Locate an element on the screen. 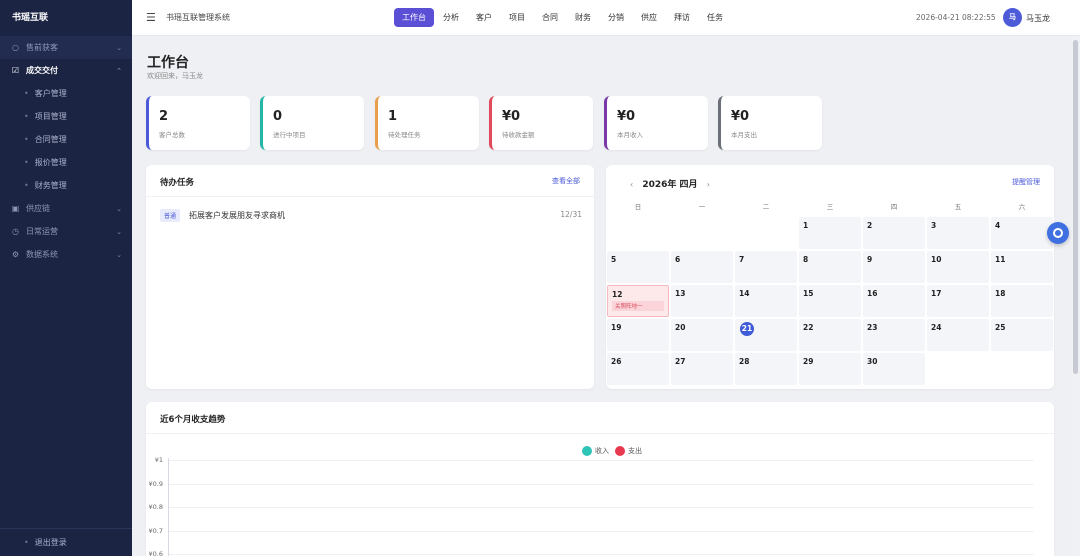 This screenshot has width=1080, height=556. box-icon: ▣ is located at coordinates (15, 208).